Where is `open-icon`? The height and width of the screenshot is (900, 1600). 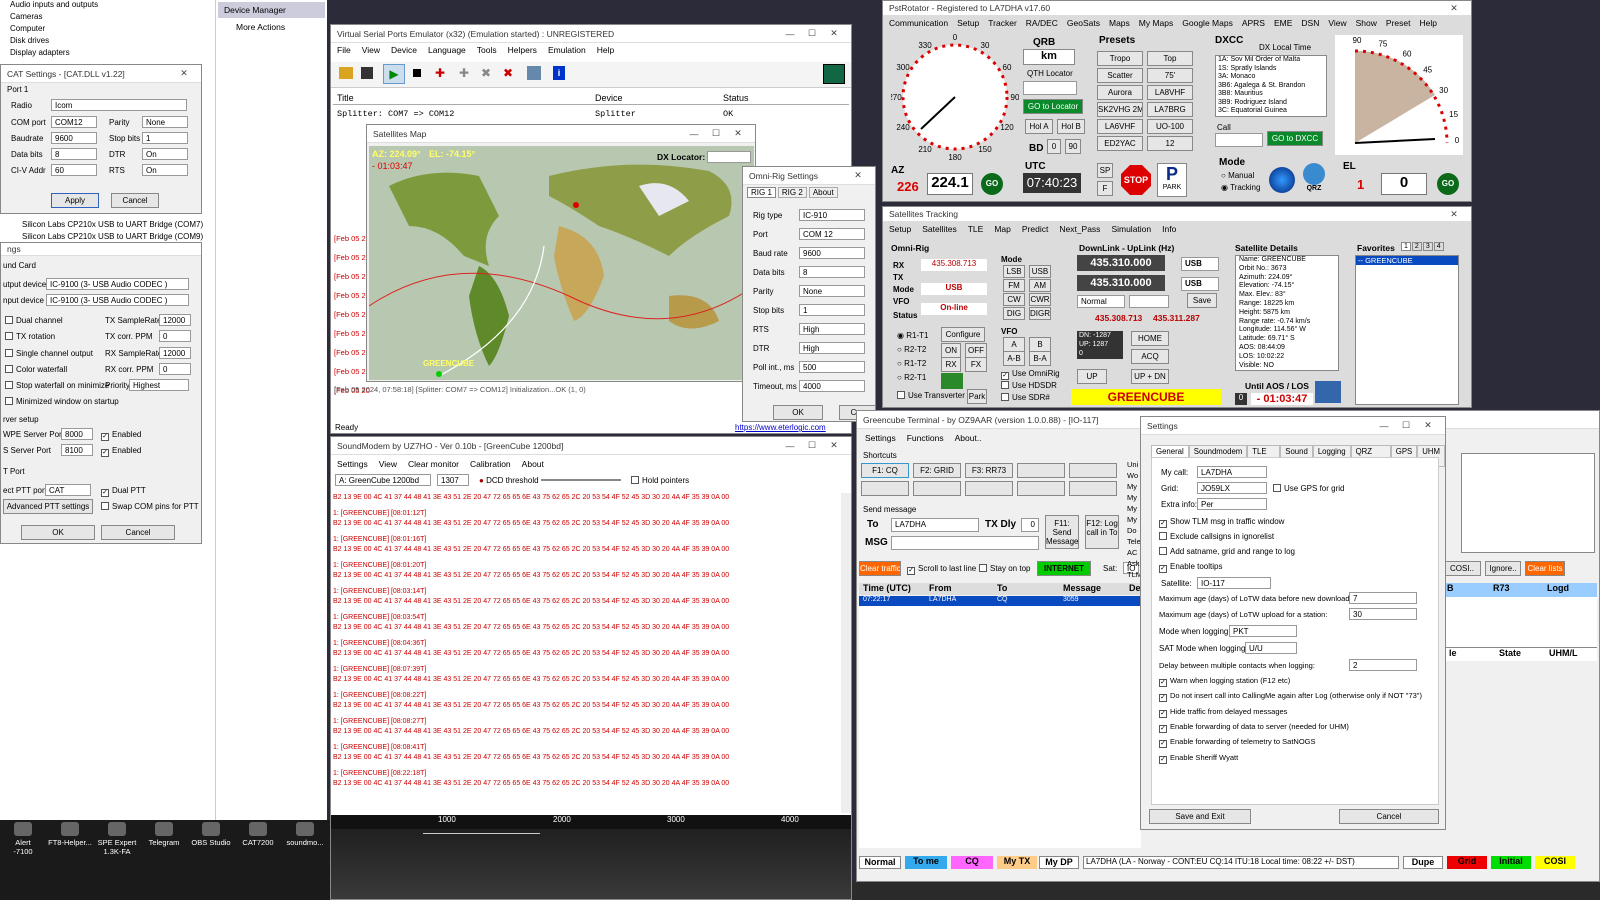 open-icon is located at coordinates (346, 73).